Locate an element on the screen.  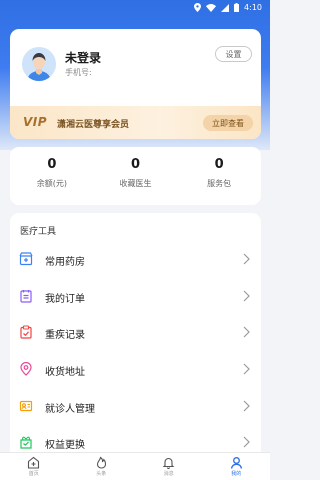
avatar is located at coordinates (39, 64).